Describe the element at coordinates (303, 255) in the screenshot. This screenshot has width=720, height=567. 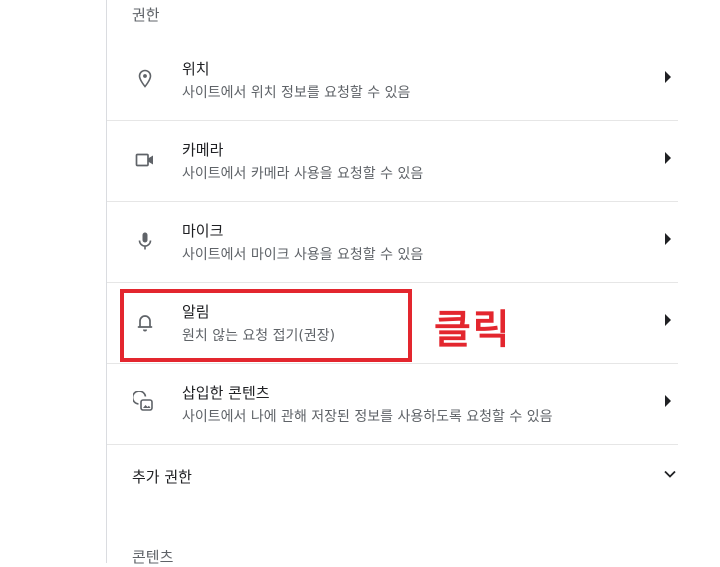
I see `permission-subtitle: 사이트에서 마이크 사용을 요청할 수 있음` at that location.